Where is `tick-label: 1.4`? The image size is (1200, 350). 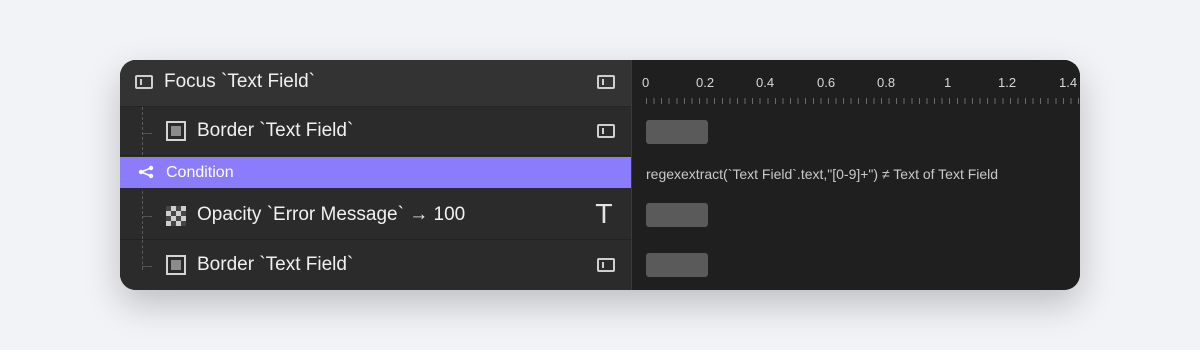 tick-label: 1.4 is located at coordinates (1068, 82).